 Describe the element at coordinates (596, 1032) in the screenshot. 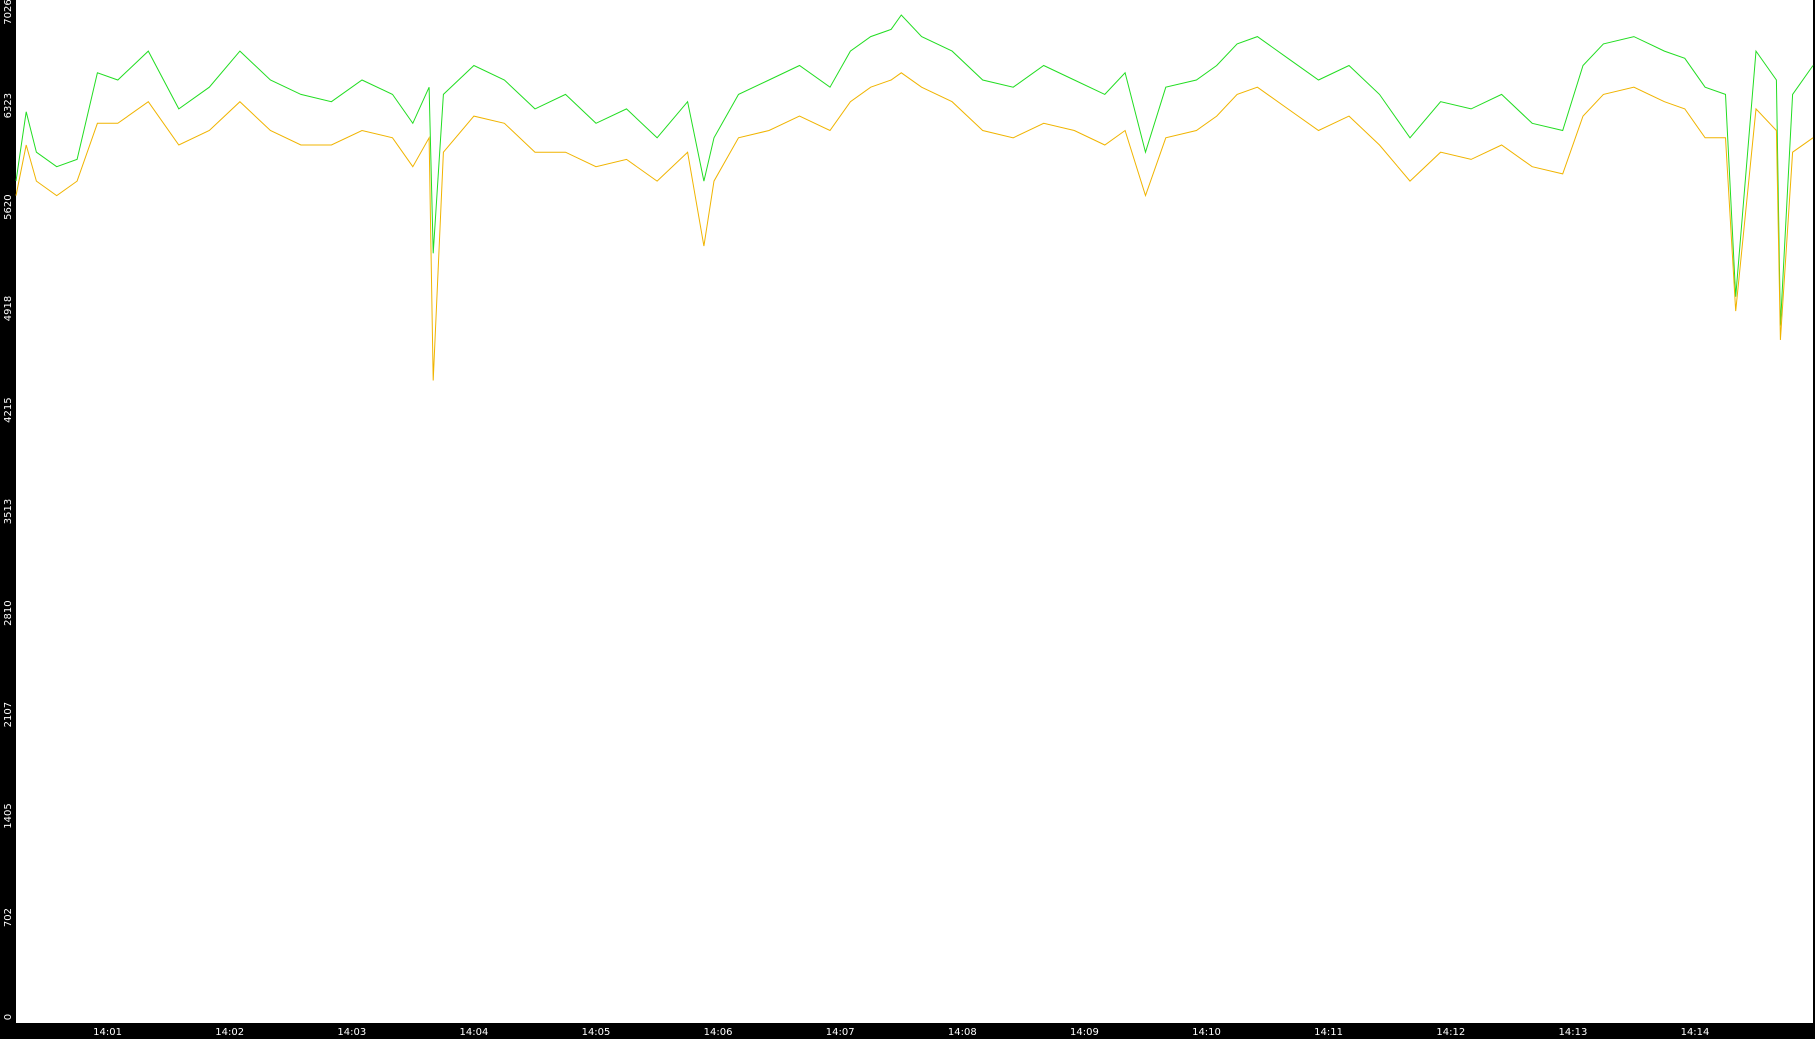

I see `x-tick-label: 14:05` at that location.